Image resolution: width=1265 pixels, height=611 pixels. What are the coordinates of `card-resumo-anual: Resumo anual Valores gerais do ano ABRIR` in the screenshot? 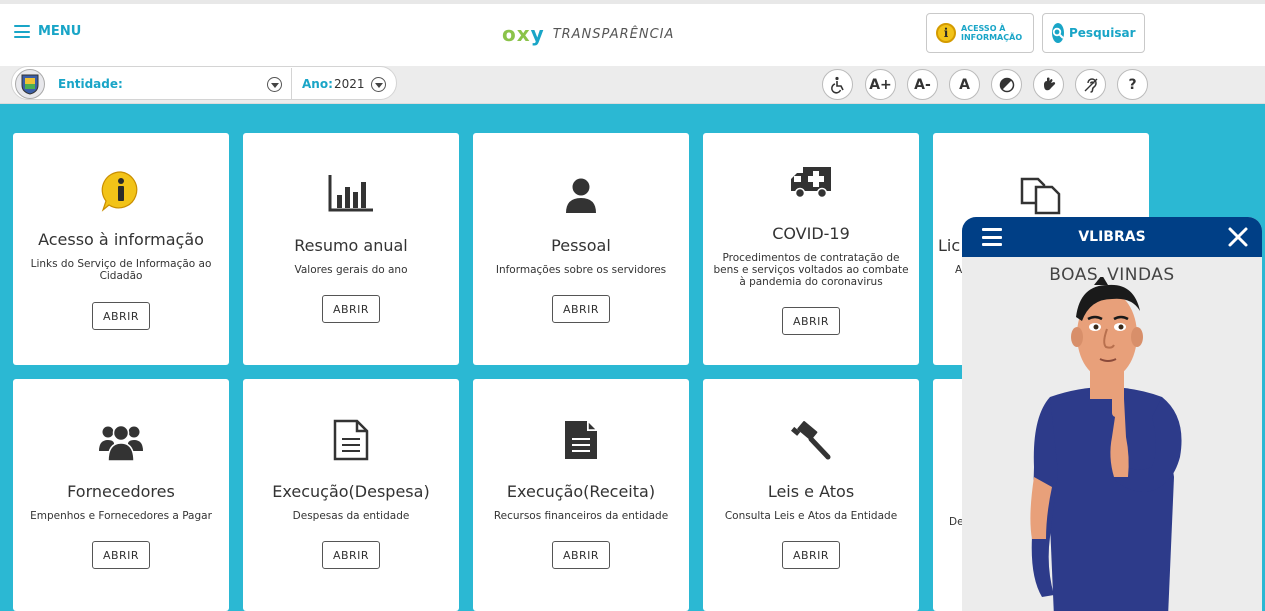 It's located at (351, 249).